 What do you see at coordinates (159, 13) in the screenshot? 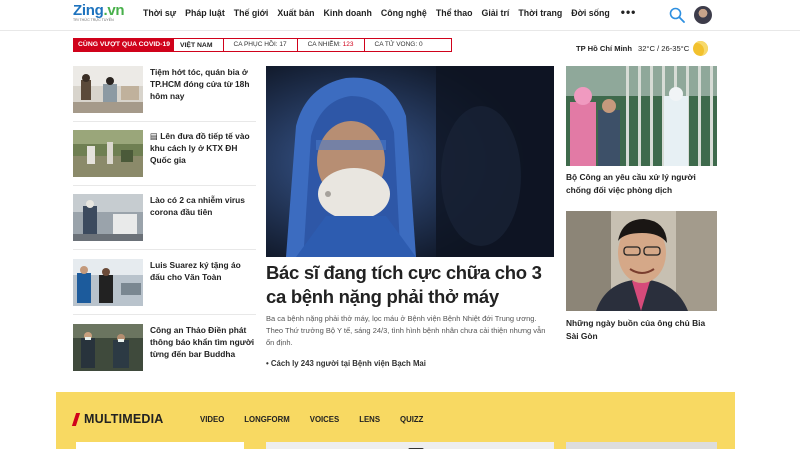
I see `nav-item-thoi-su: Thời sự` at bounding box center [159, 13].